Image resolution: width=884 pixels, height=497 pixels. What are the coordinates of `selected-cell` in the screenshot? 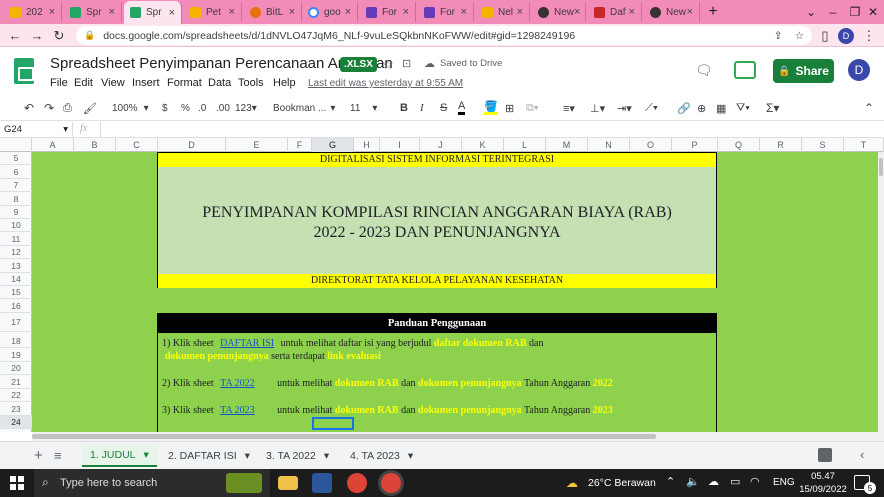 It's located at (333, 423).